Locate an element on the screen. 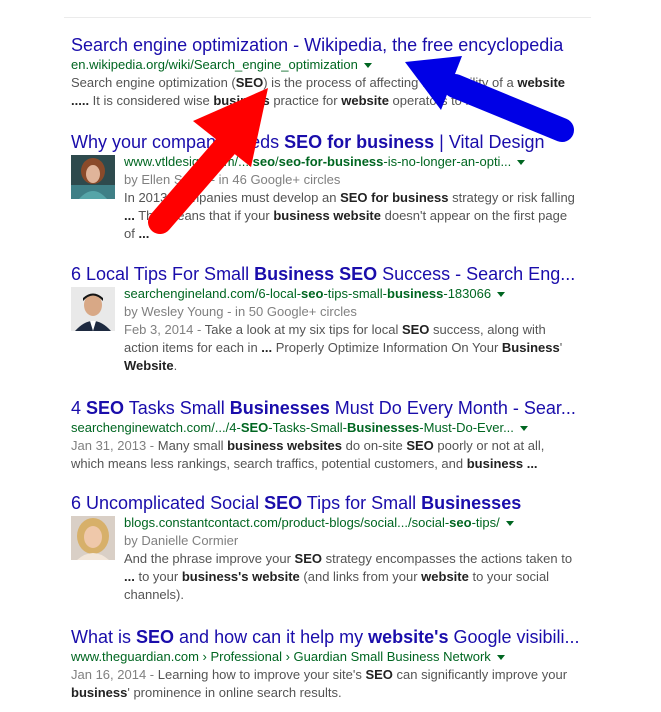 This screenshot has height=712, width=661. author-byline: by Wesley Young - in 50 Google+ circles is located at coordinates (240, 311).